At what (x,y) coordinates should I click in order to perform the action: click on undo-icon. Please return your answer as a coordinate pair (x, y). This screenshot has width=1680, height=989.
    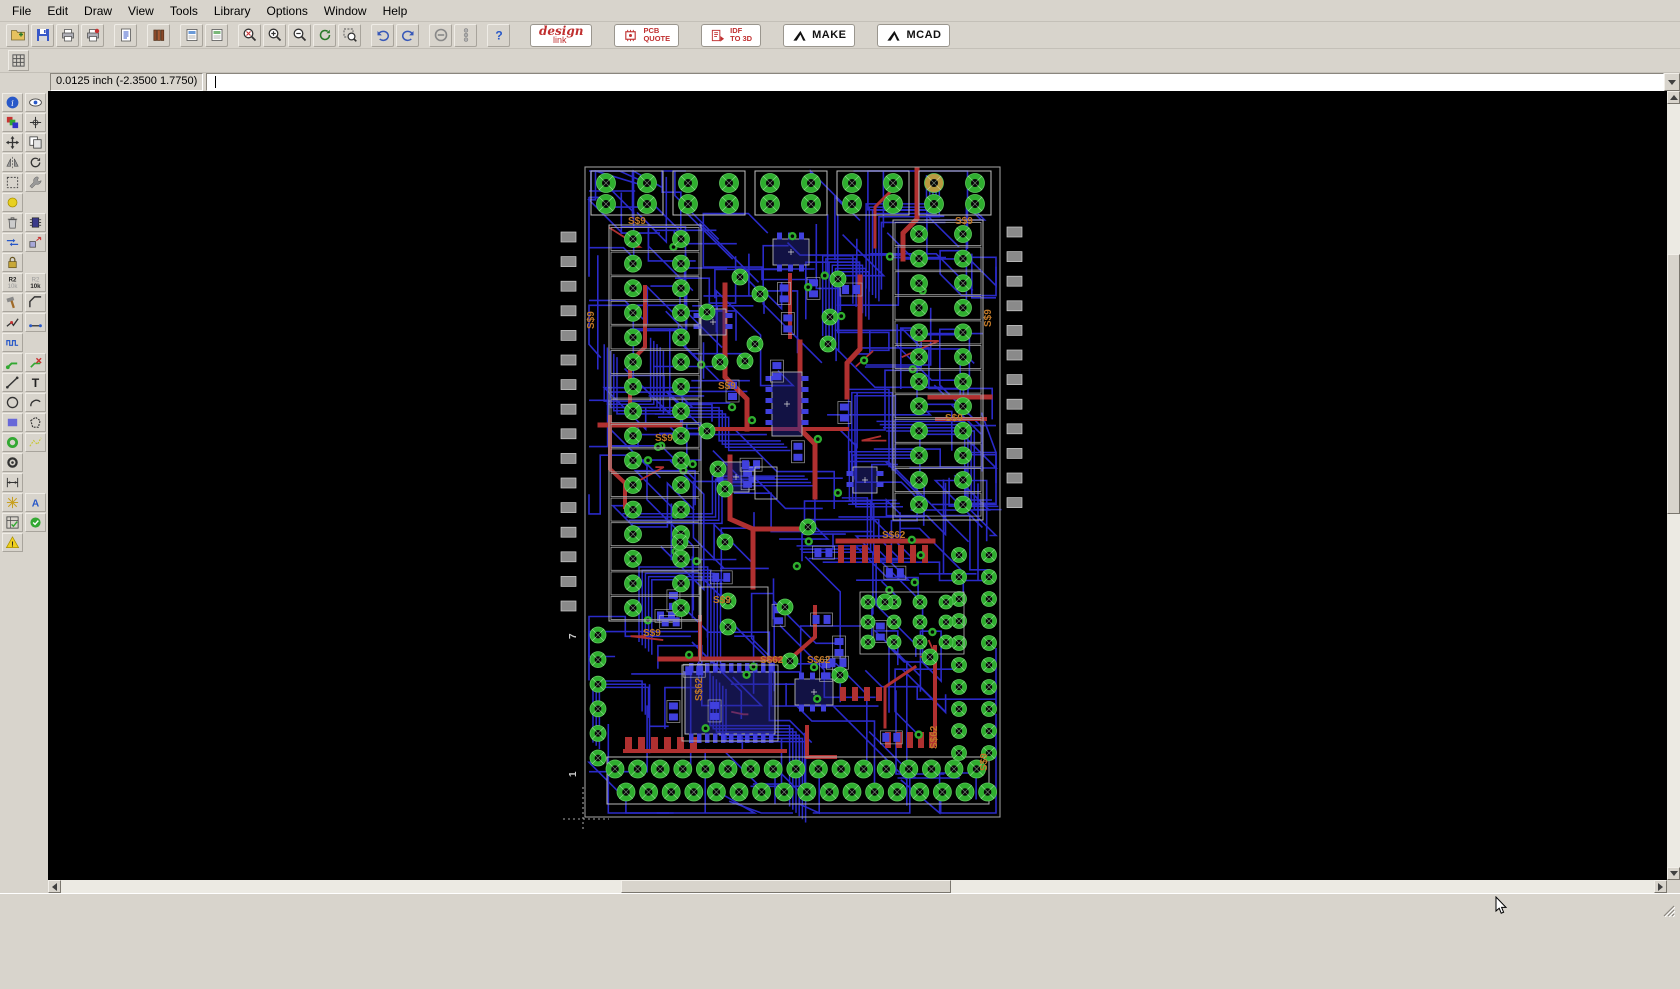
    Looking at the image, I should click on (383, 36).